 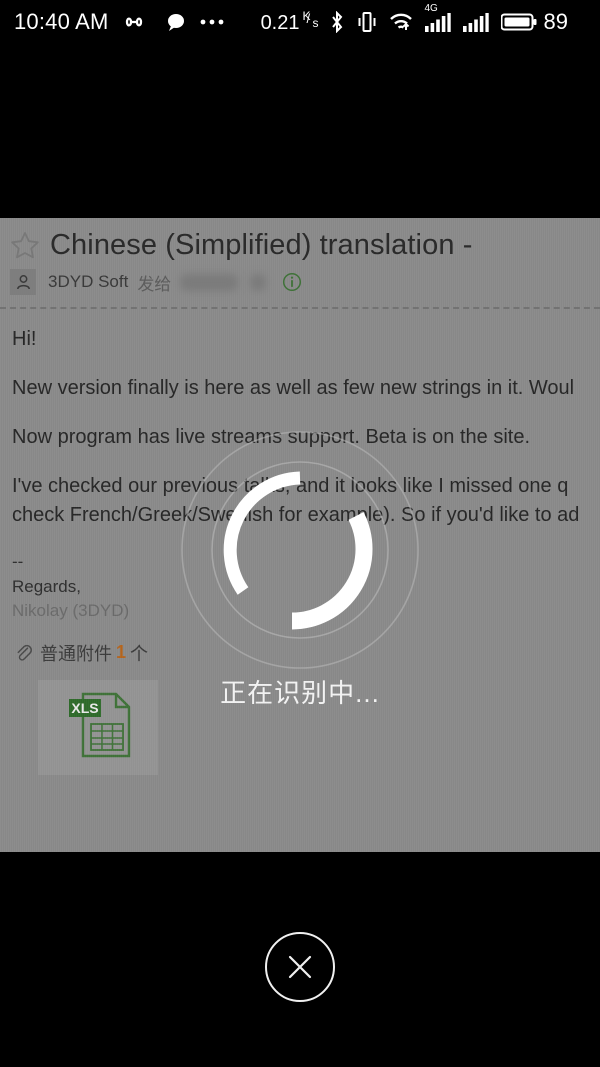 What do you see at coordinates (401, 22) in the screenshot?
I see `wifi-icon` at bounding box center [401, 22].